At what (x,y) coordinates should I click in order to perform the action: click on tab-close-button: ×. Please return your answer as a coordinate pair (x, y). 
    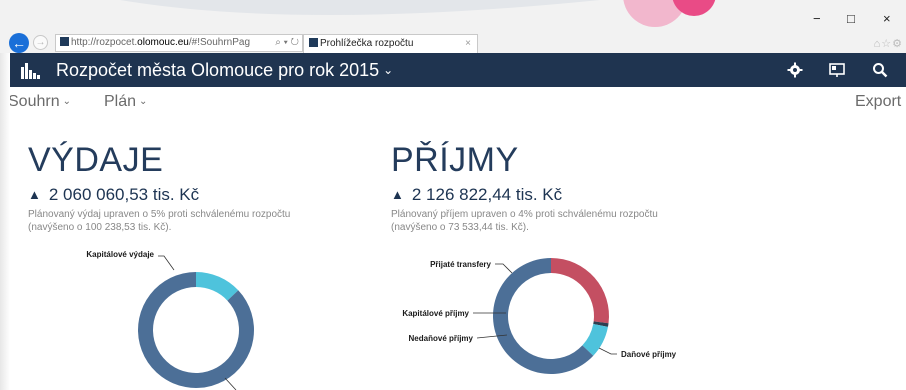
    Looking at the image, I should click on (468, 43).